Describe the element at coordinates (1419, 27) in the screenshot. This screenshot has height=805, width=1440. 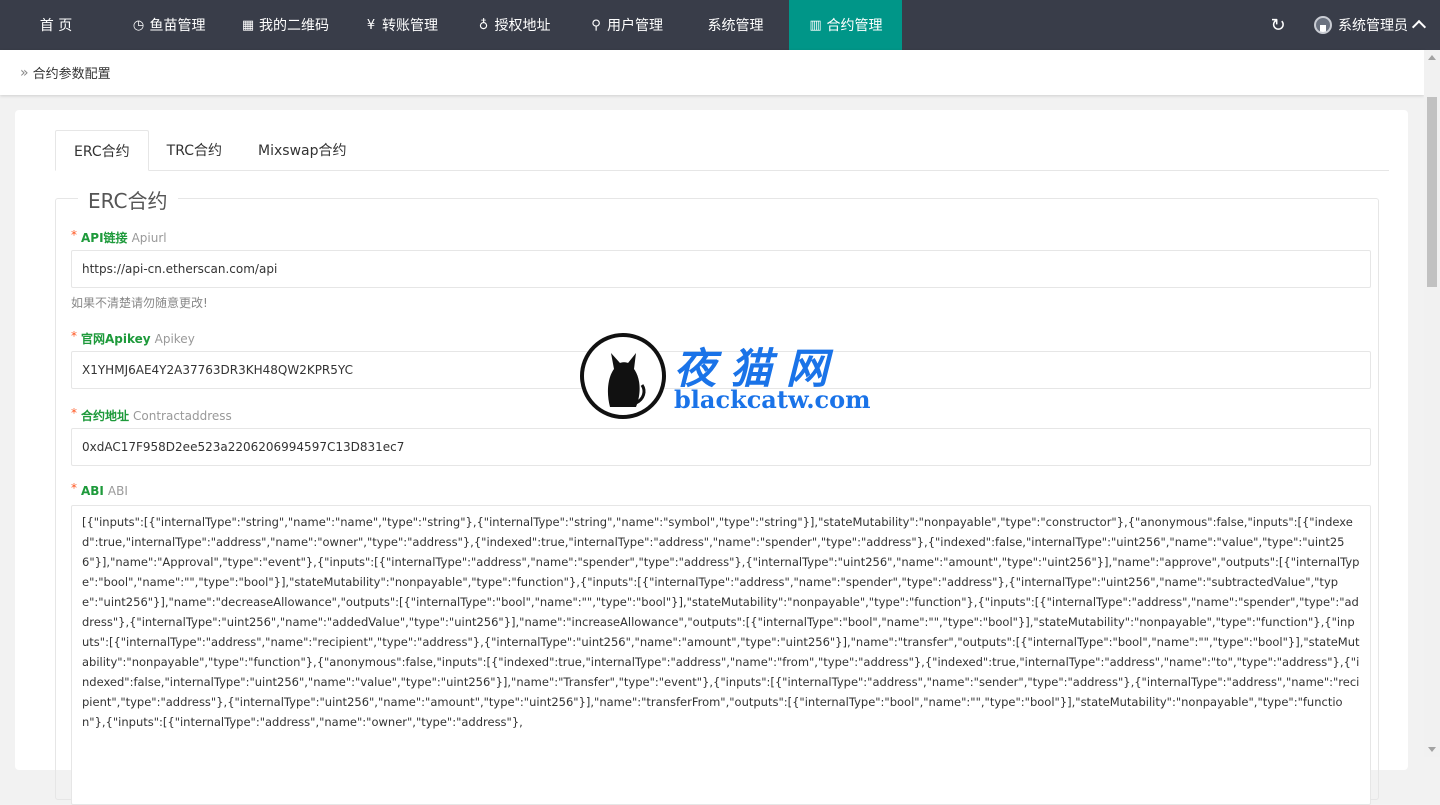
I see `chevron-up-icon` at that location.